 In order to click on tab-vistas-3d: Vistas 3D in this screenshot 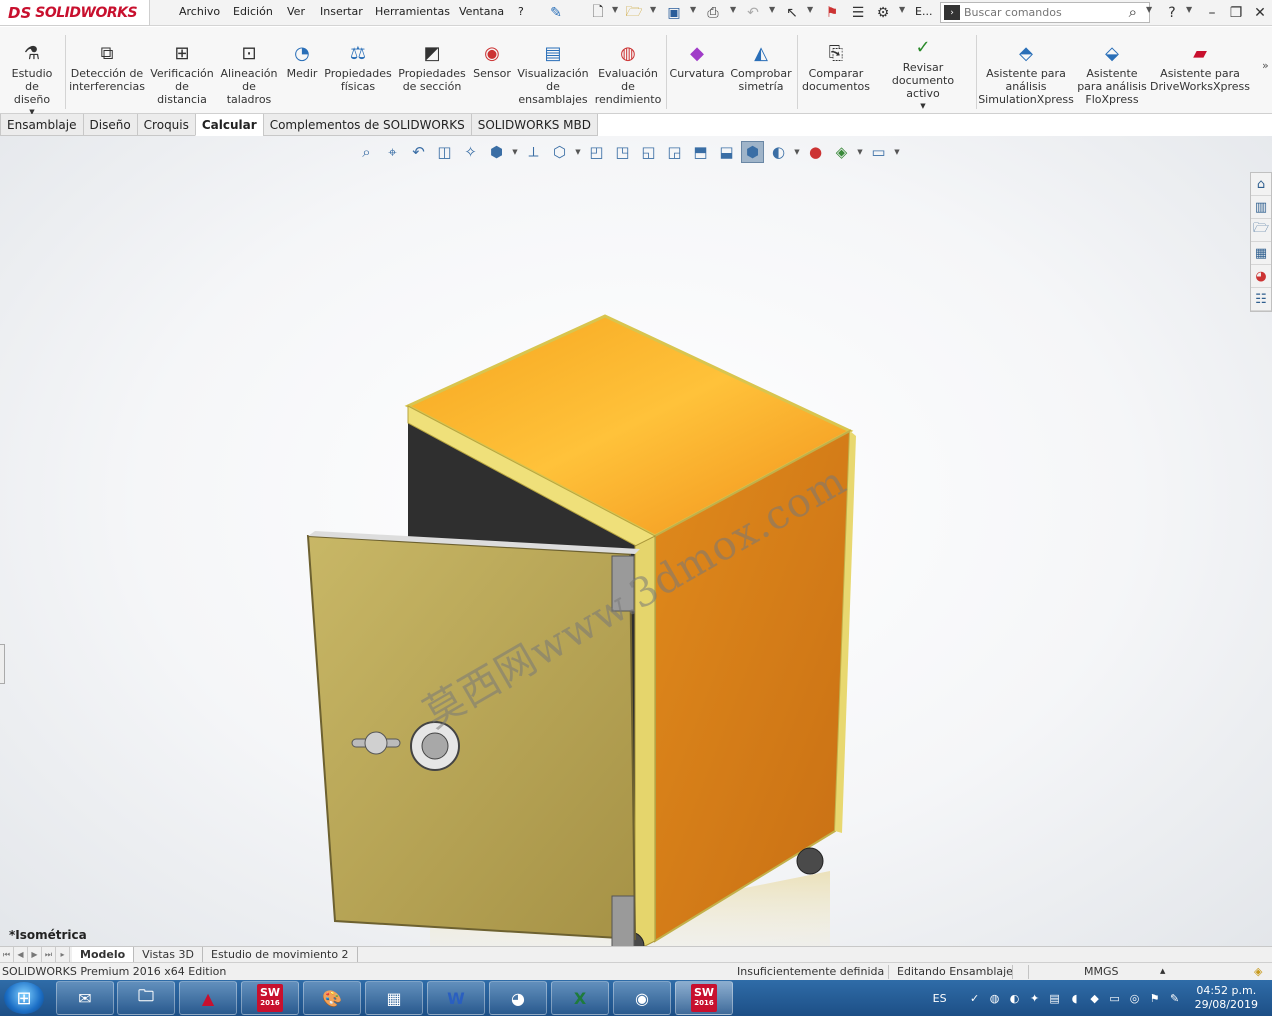, I will do `click(168, 954)`.